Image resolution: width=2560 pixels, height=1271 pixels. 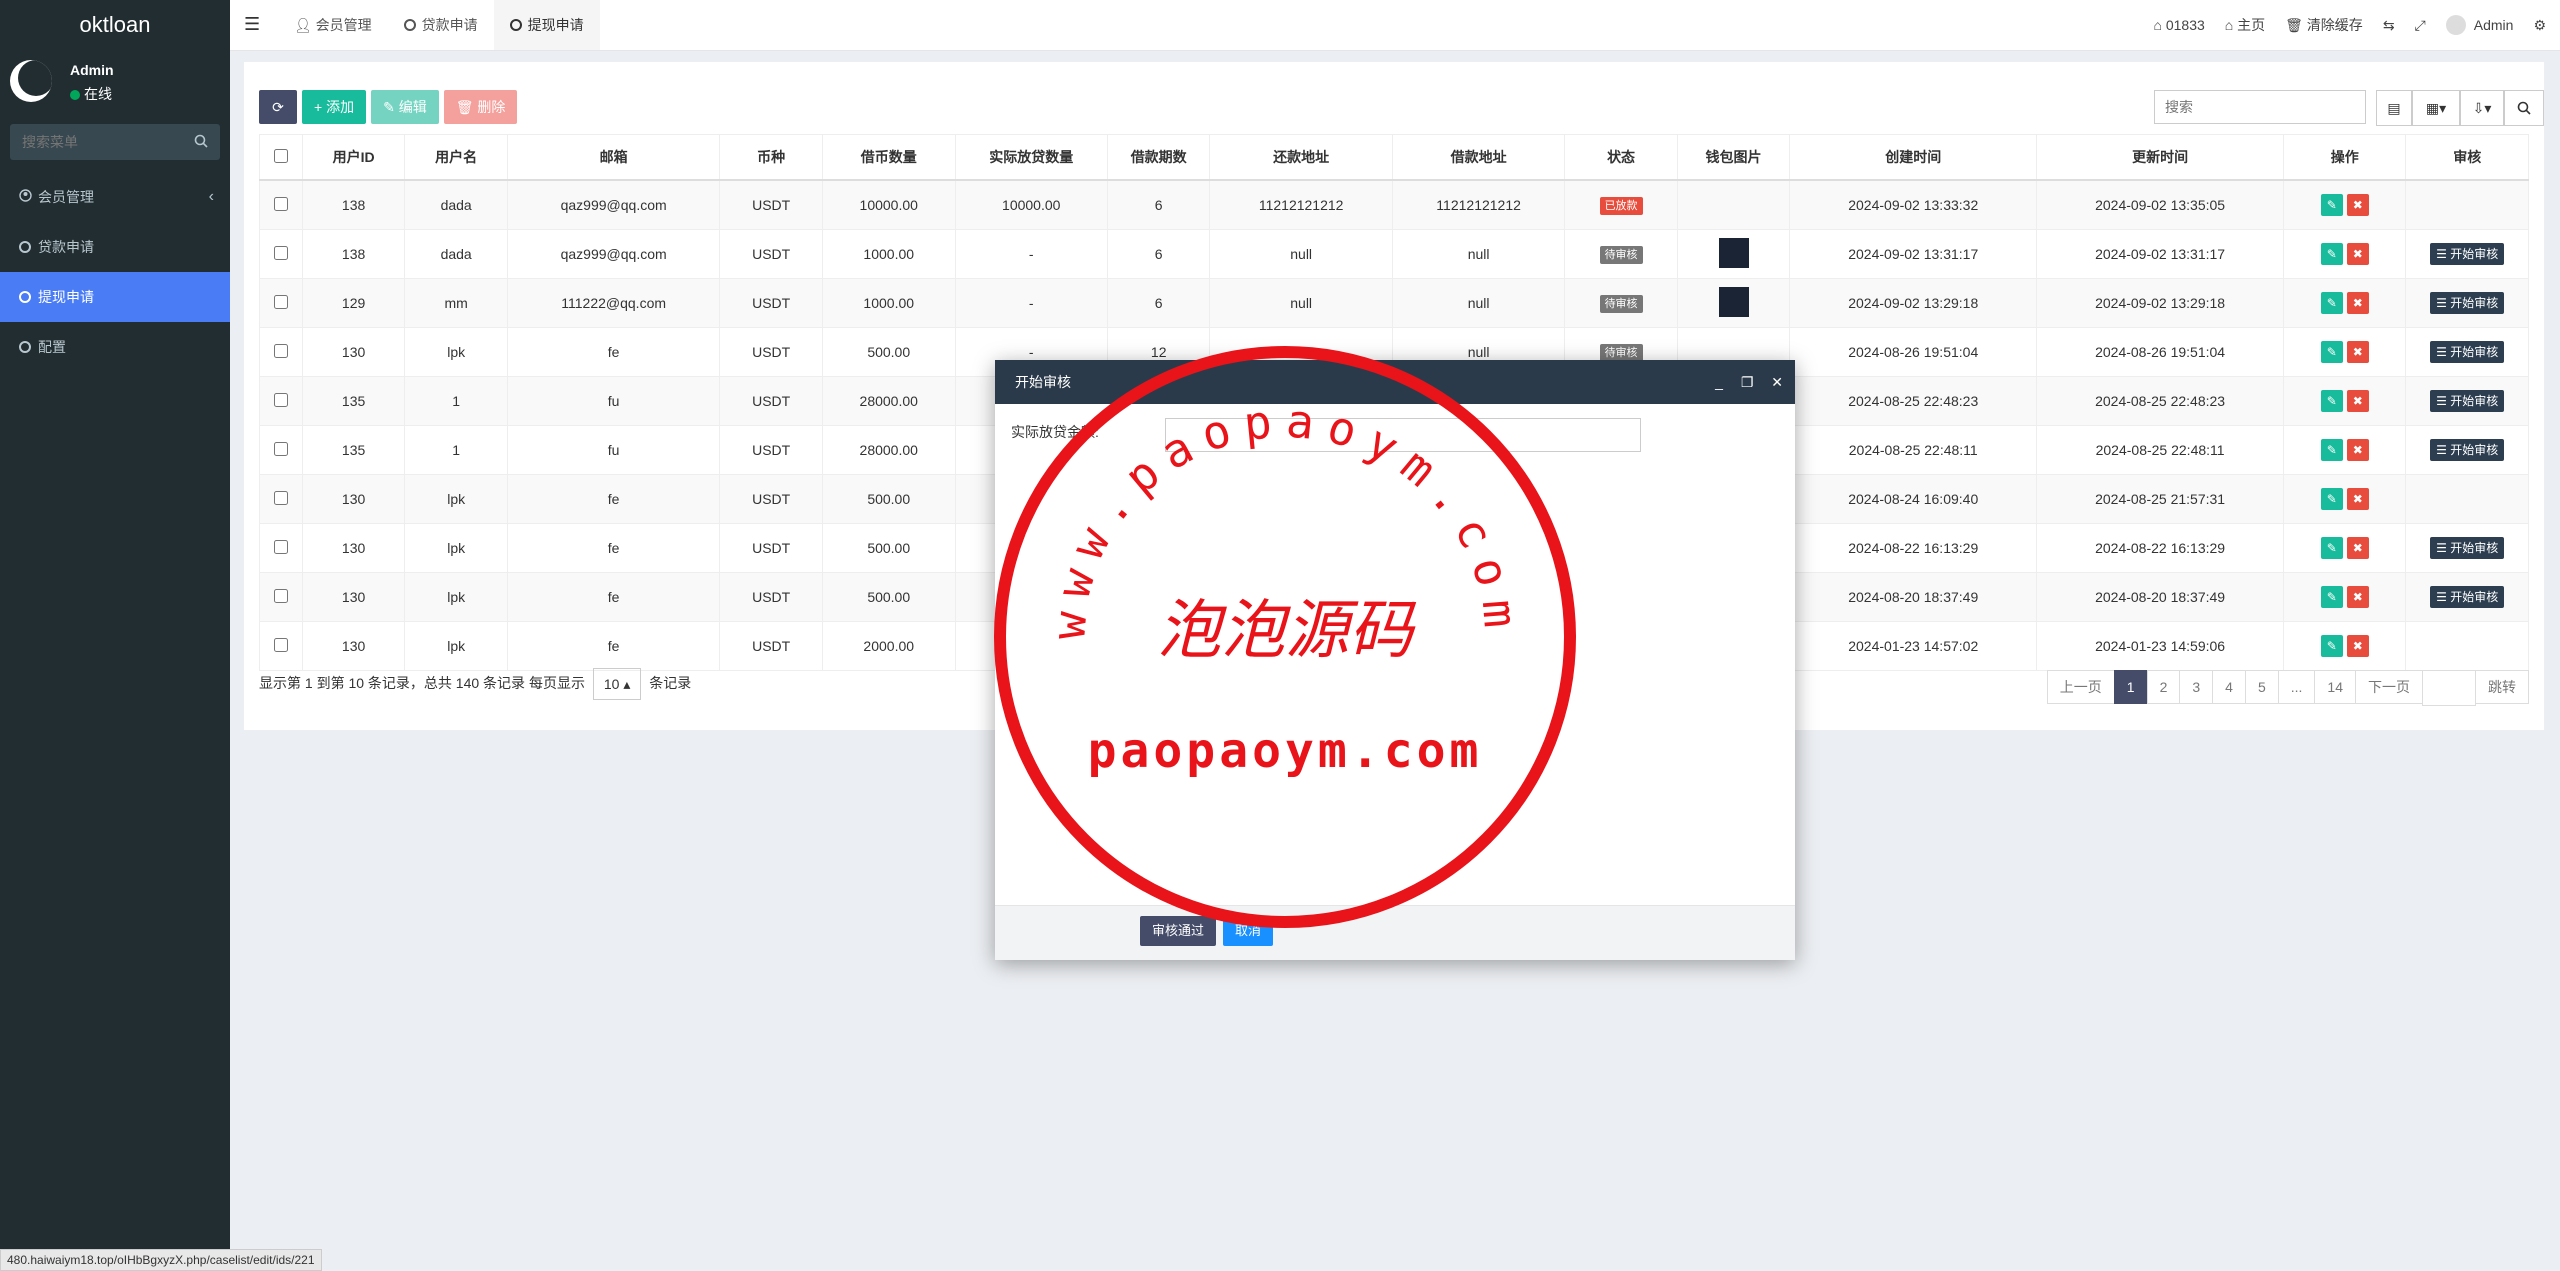 What do you see at coordinates (1248, 931) in the screenshot?
I see `cancel-button: 取消` at bounding box center [1248, 931].